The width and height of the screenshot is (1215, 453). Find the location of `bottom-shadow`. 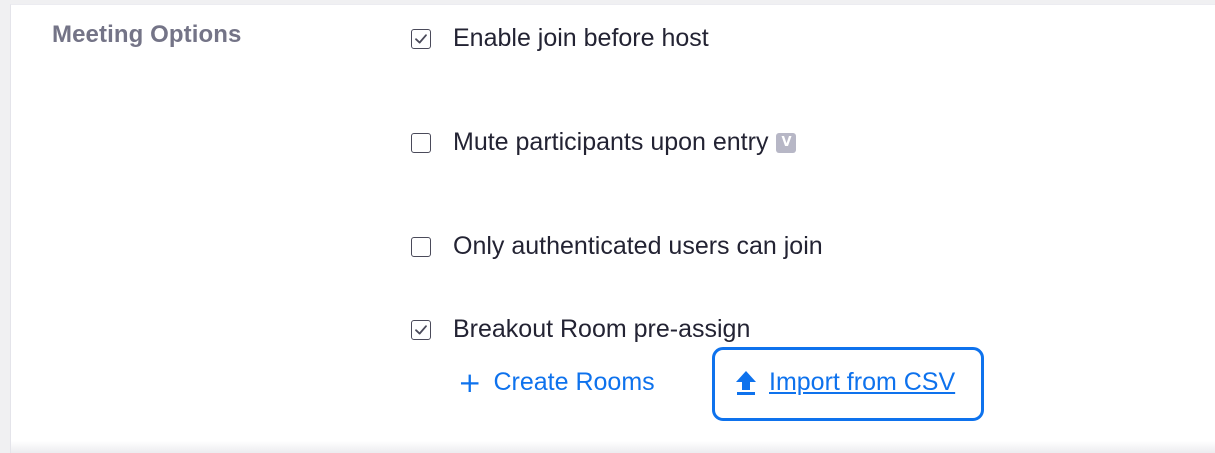

bottom-shadow is located at coordinates (613, 447).